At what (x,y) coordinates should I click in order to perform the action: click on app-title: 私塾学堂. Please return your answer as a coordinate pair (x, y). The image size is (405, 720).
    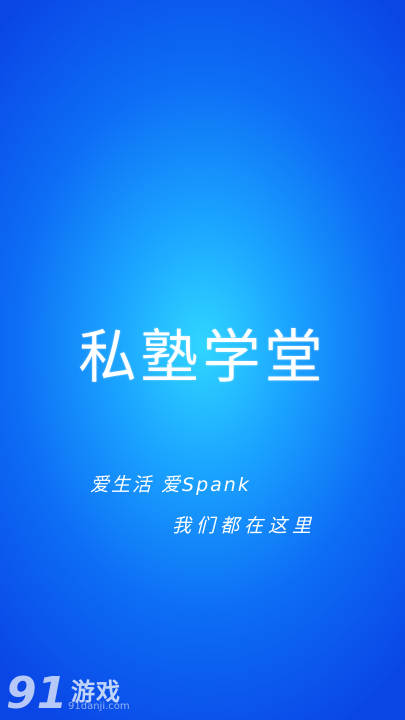
    Looking at the image, I should click on (202, 357).